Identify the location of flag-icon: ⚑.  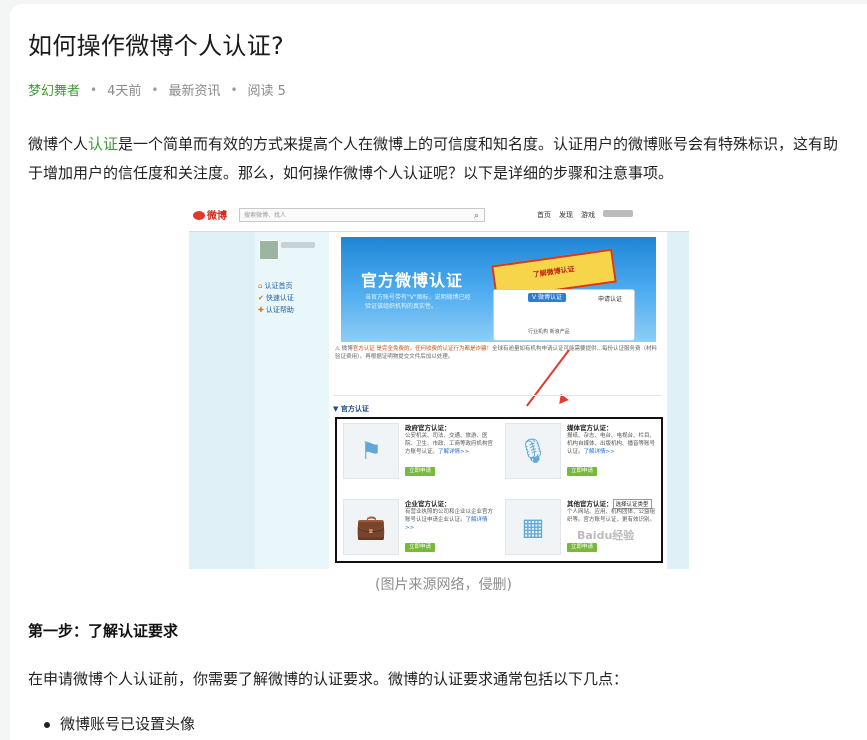
(371, 451).